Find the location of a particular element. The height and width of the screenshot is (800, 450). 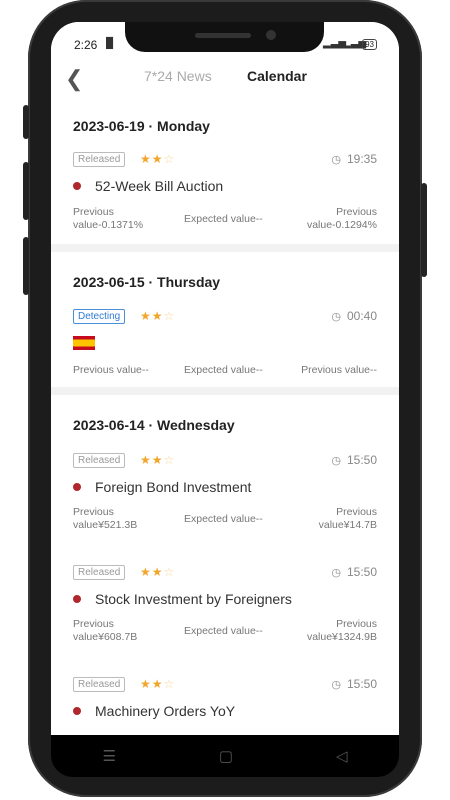

system-navigation-bar: ☰ ▢ ◁ is located at coordinates (225, 756).